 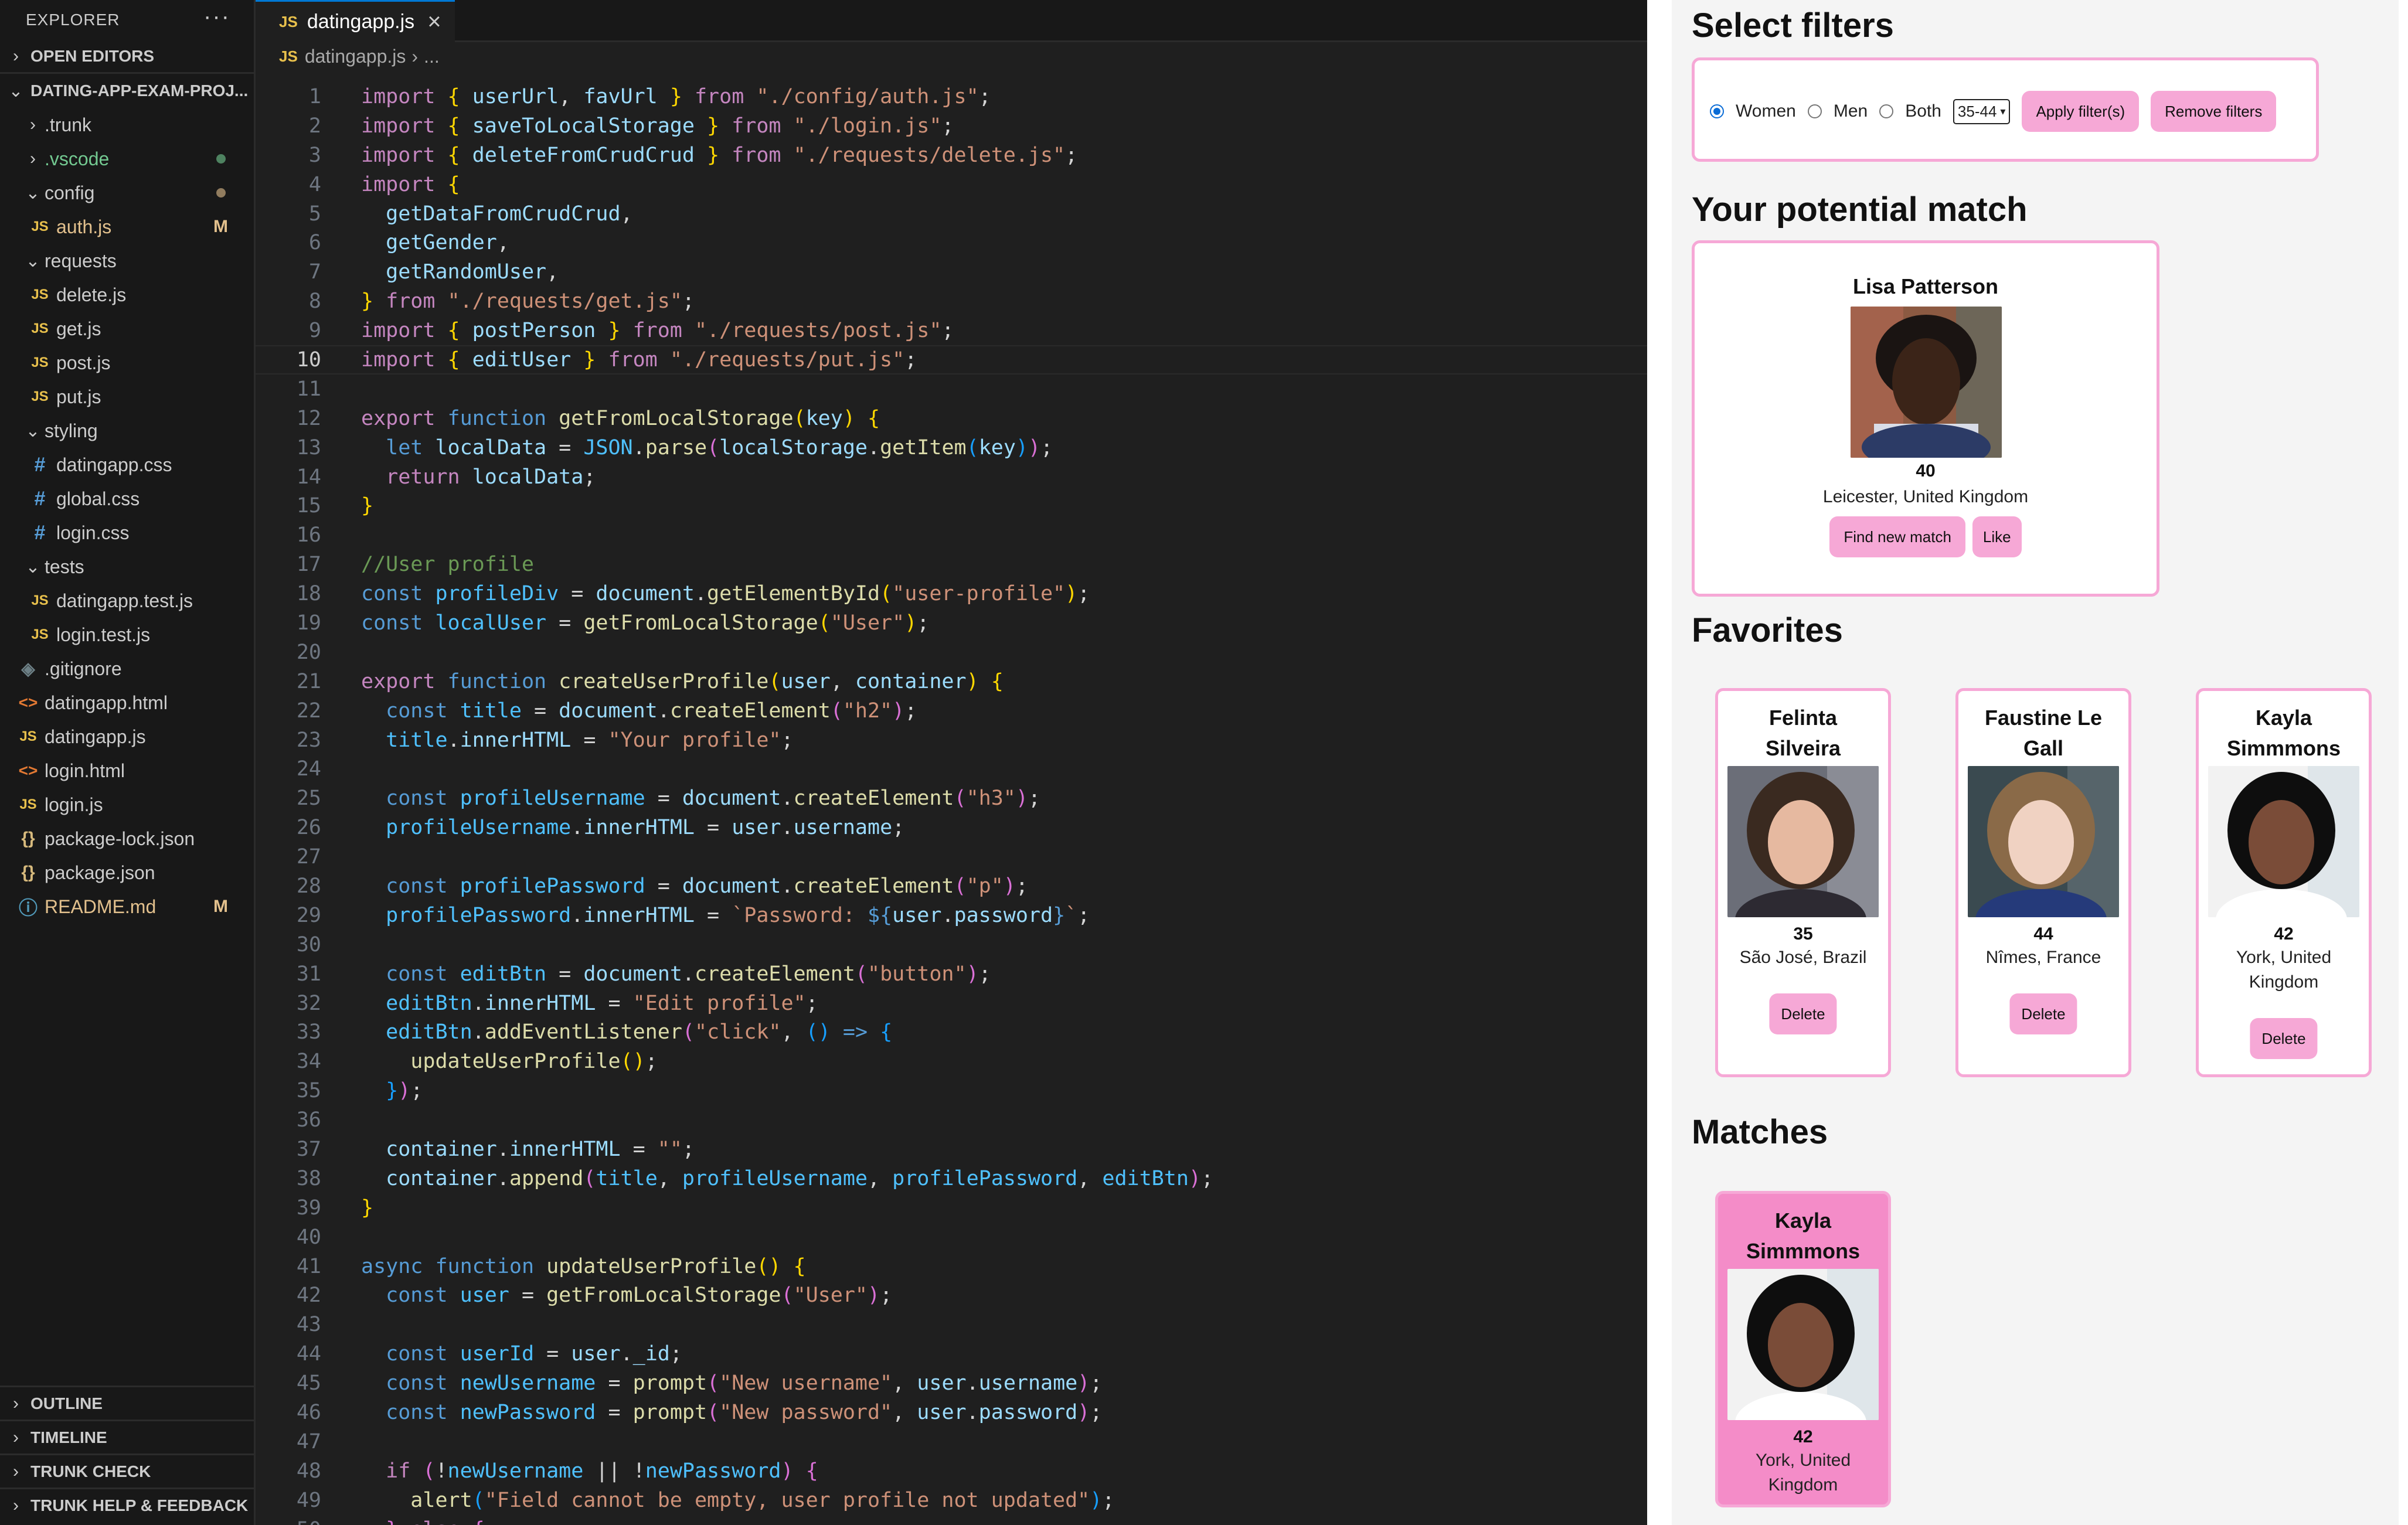 What do you see at coordinates (127, 1504) in the screenshot?
I see `trunk-help-section: › TRUNK HELP & FEEDBACK` at bounding box center [127, 1504].